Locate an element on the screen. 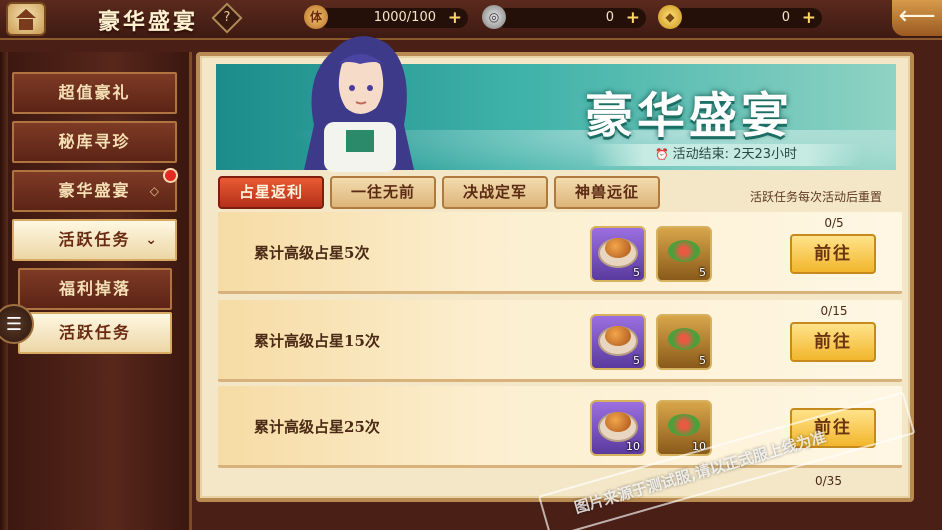 The width and height of the screenshot is (942, 530). add-stamina-button: + is located at coordinates (455, 18).